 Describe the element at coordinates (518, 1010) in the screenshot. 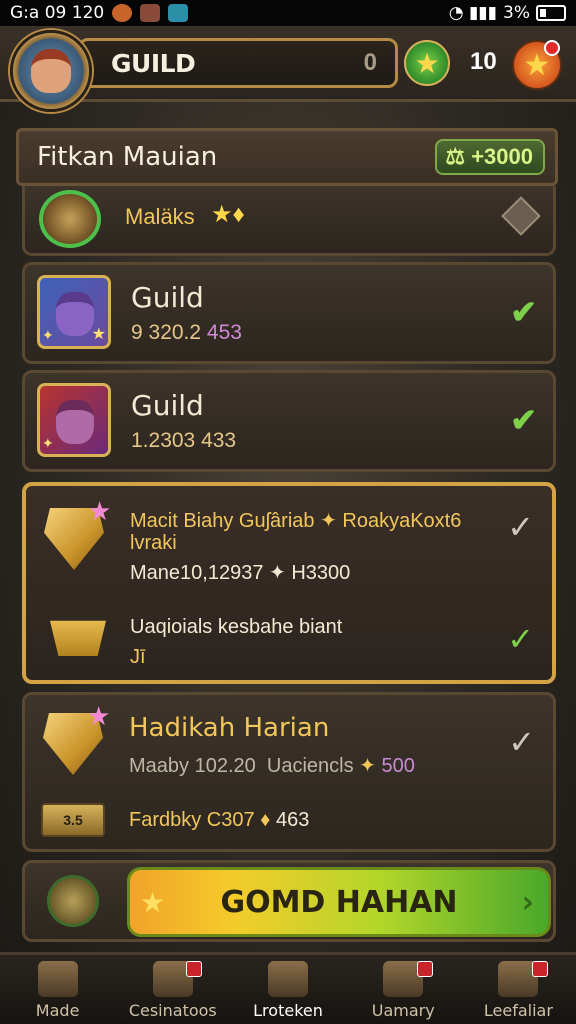

I see `nav-label: Leefaliar` at that location.